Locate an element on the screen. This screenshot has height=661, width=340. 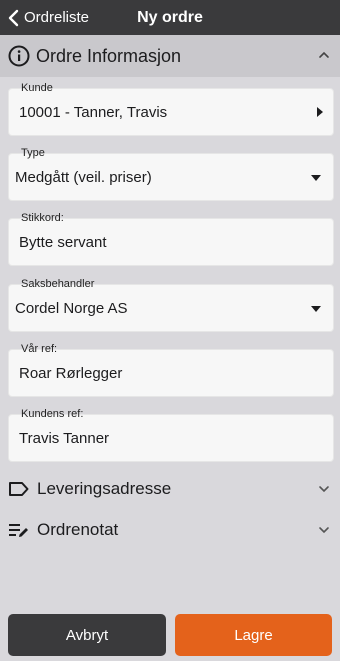
back-button: Ordreliste is located at coordinates (47, 17).